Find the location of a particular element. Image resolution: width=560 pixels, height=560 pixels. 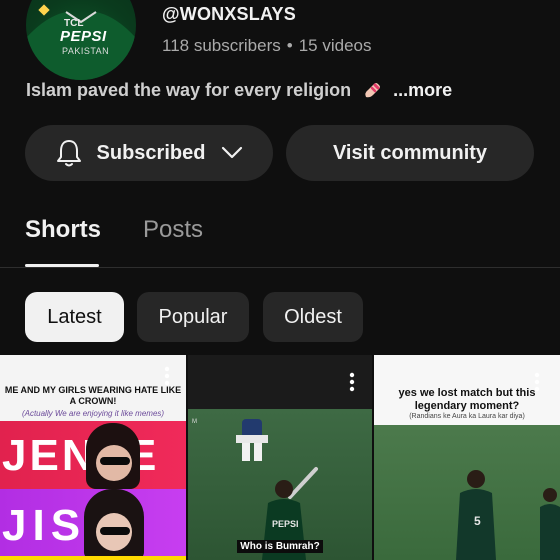

subscribed-button: Subscribed is located at coordinates (149, 153).